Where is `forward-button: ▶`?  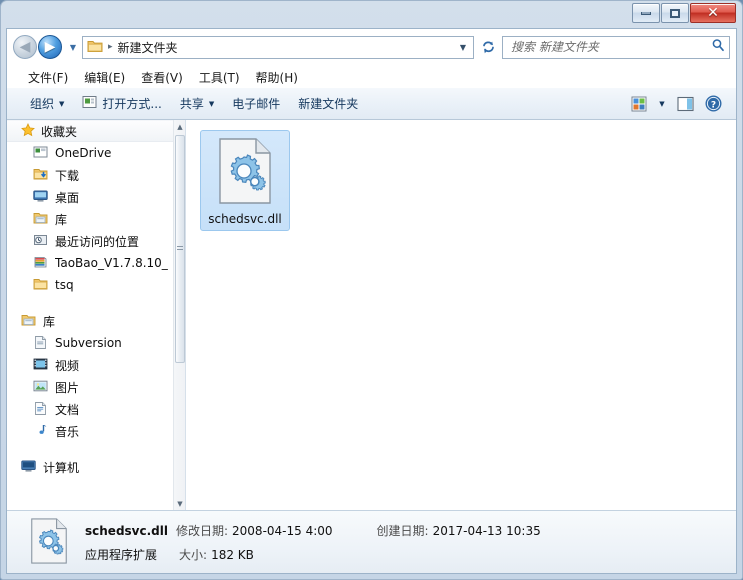
forward-button: ▶ is located at coordinates (50, 47).